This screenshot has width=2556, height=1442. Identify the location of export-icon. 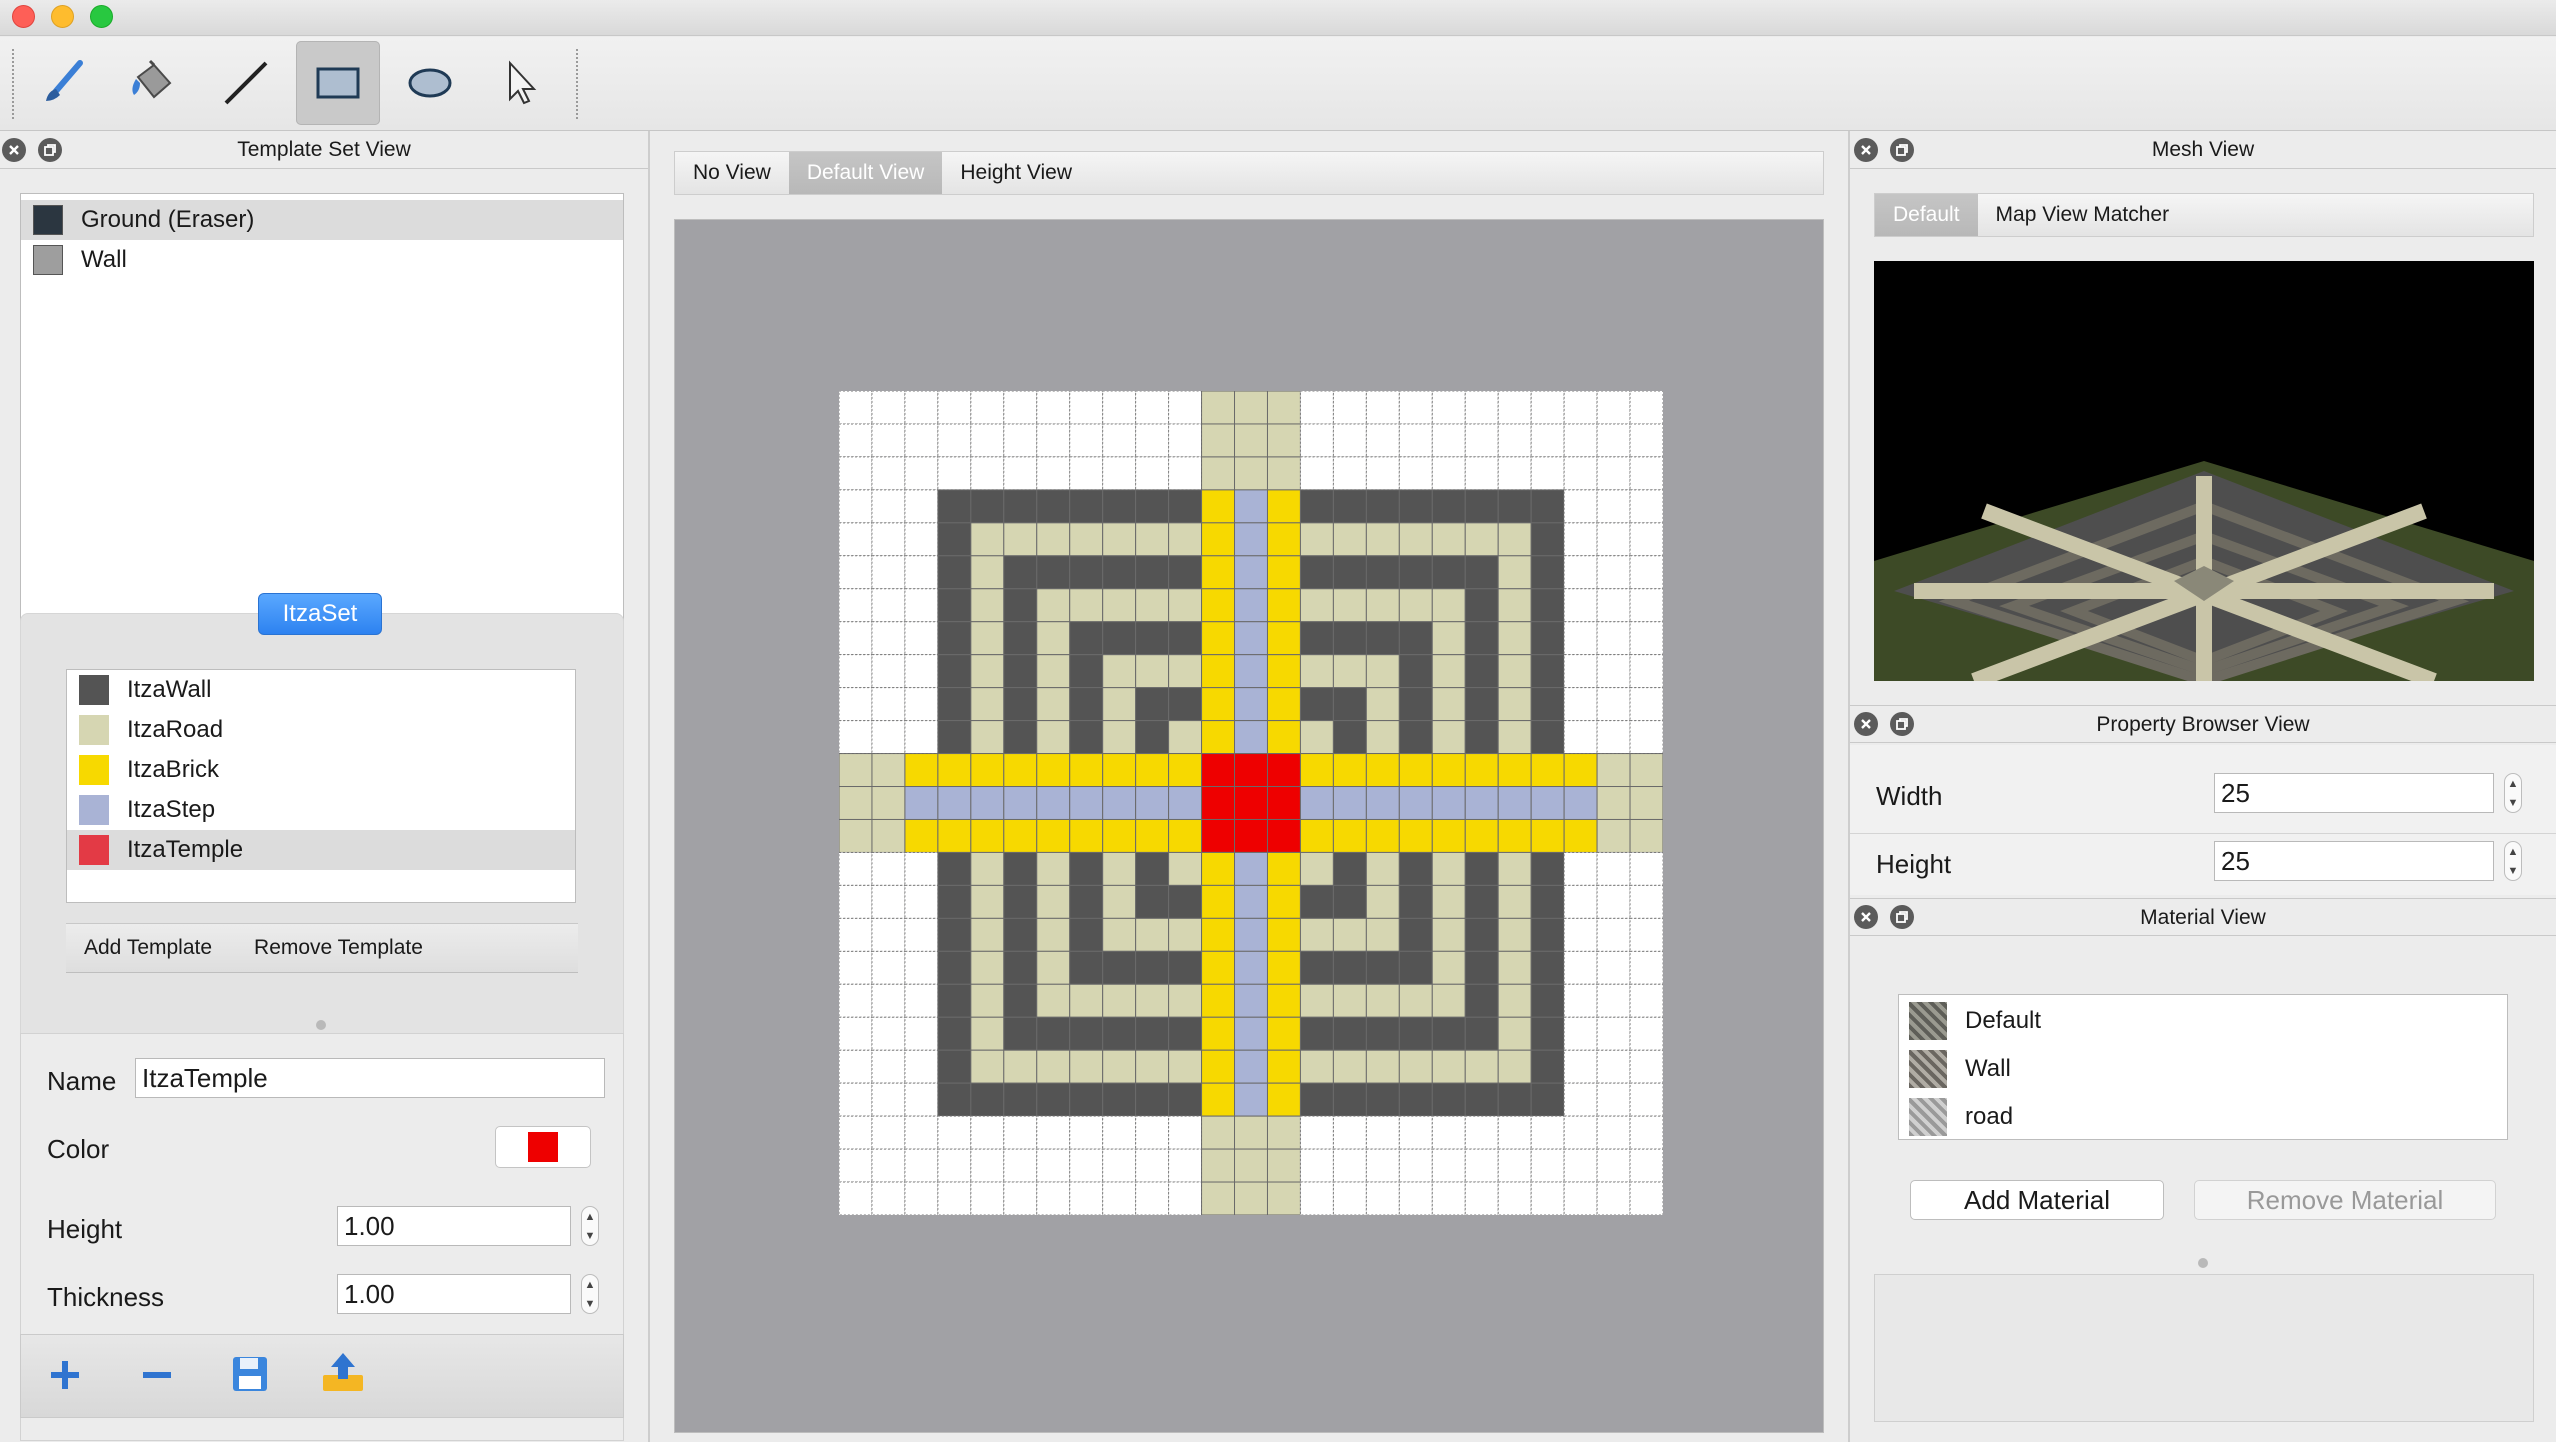
(343, 1373).